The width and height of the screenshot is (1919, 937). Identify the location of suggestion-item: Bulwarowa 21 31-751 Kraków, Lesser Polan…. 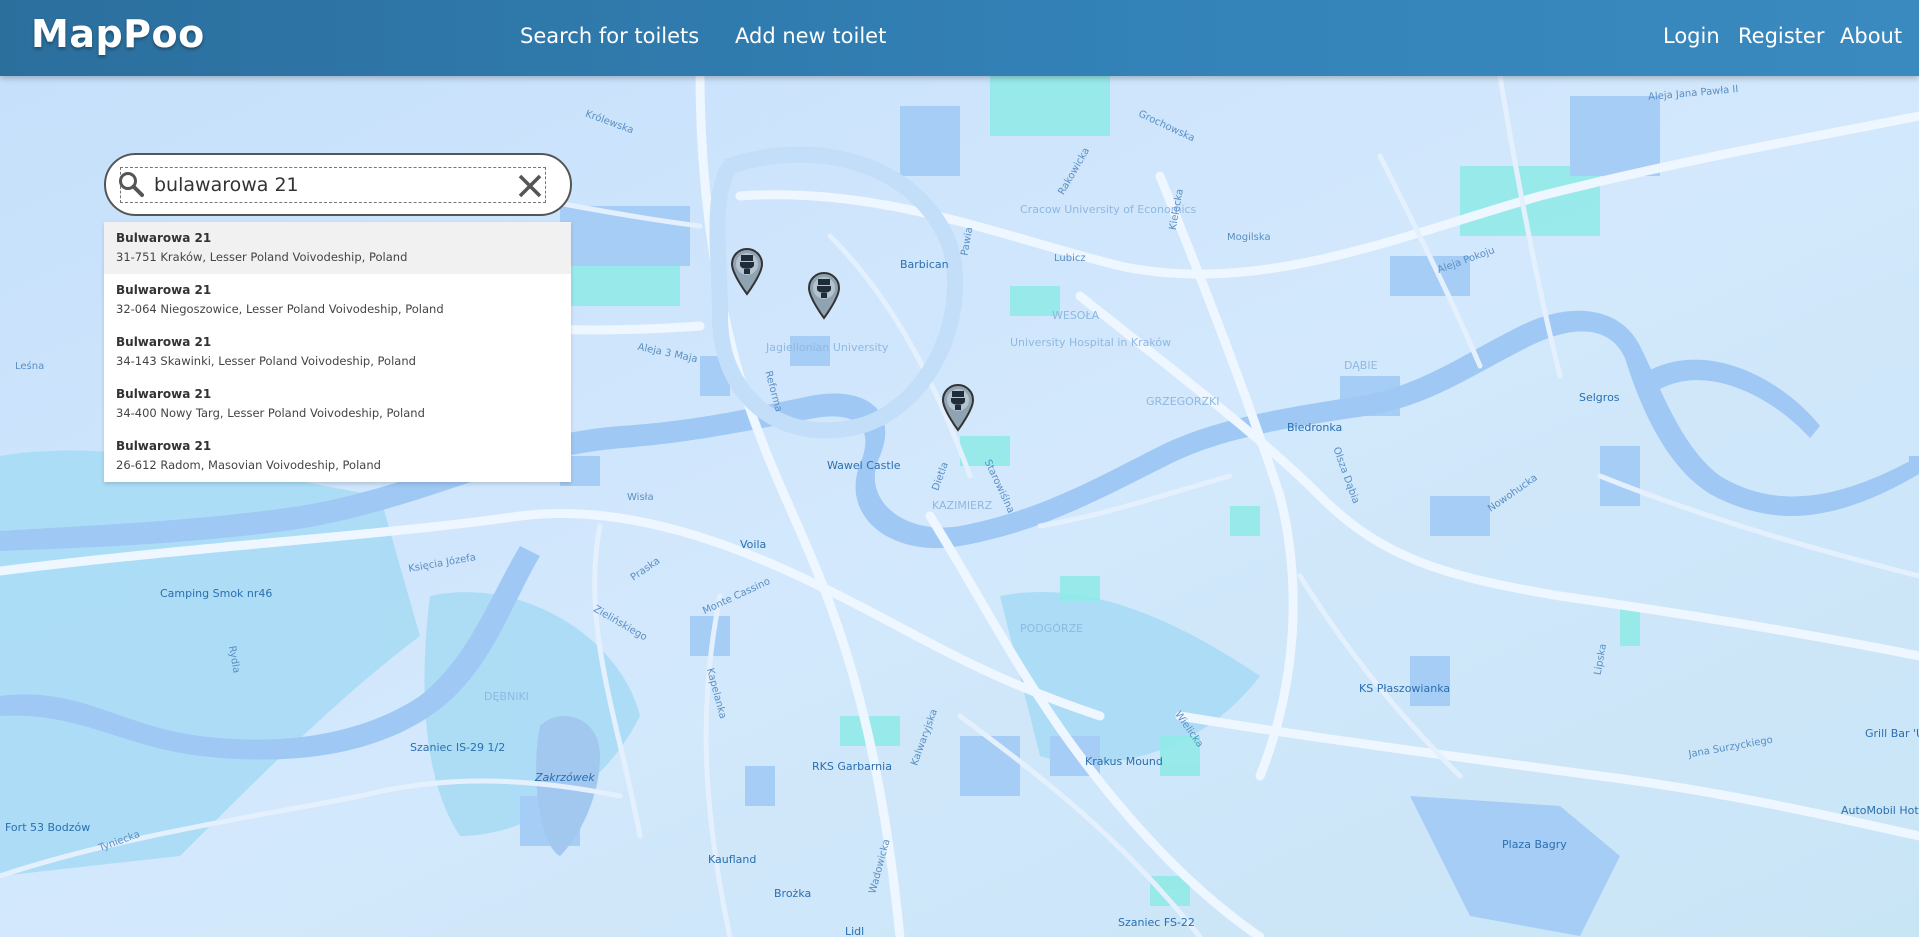
(337, 248).